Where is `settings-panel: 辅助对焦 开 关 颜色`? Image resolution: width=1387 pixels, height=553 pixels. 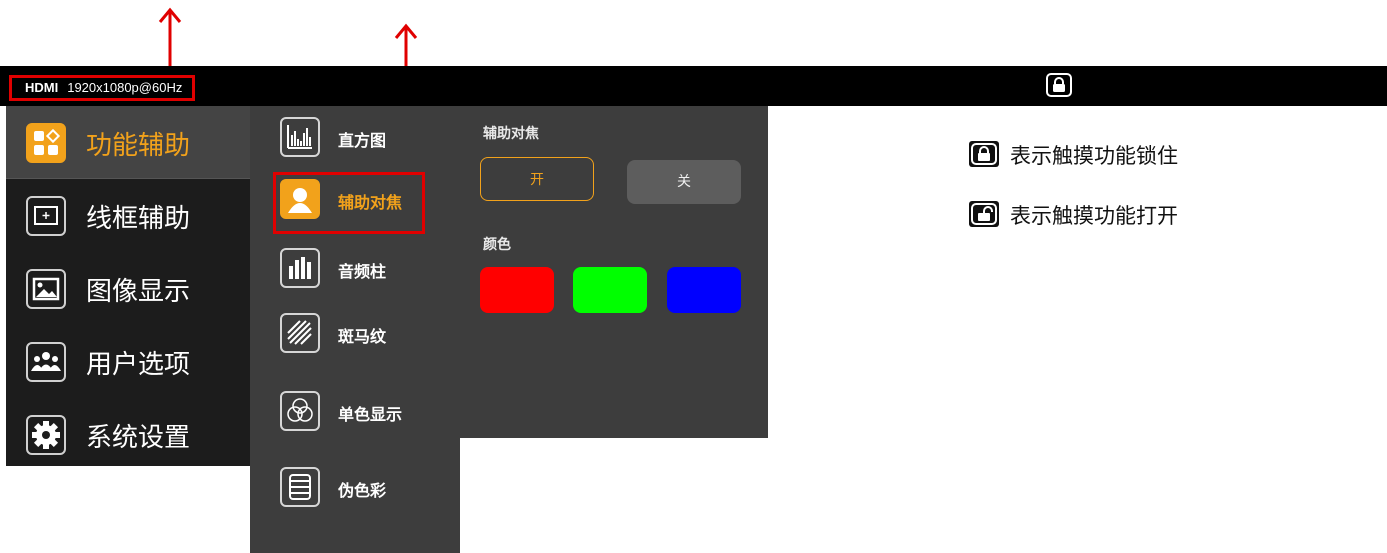
settings-panel: 辅助对焦 开 关 颜色 is located at coordinates (614, 272).